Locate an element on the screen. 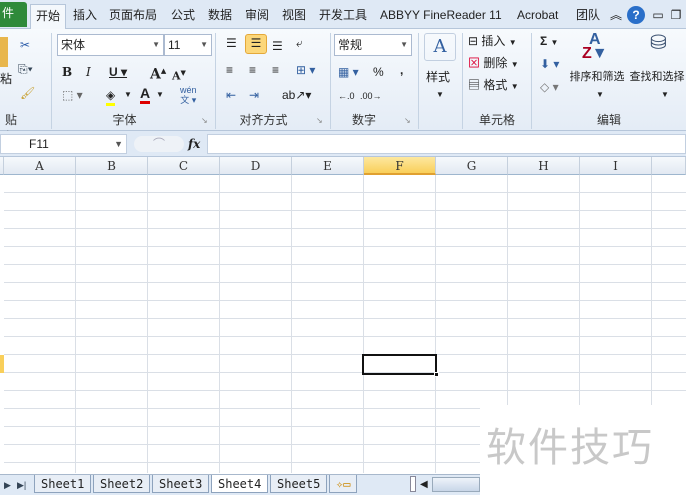 The image size is (686, 495). fill-handle is located at coordinates (436, 374).